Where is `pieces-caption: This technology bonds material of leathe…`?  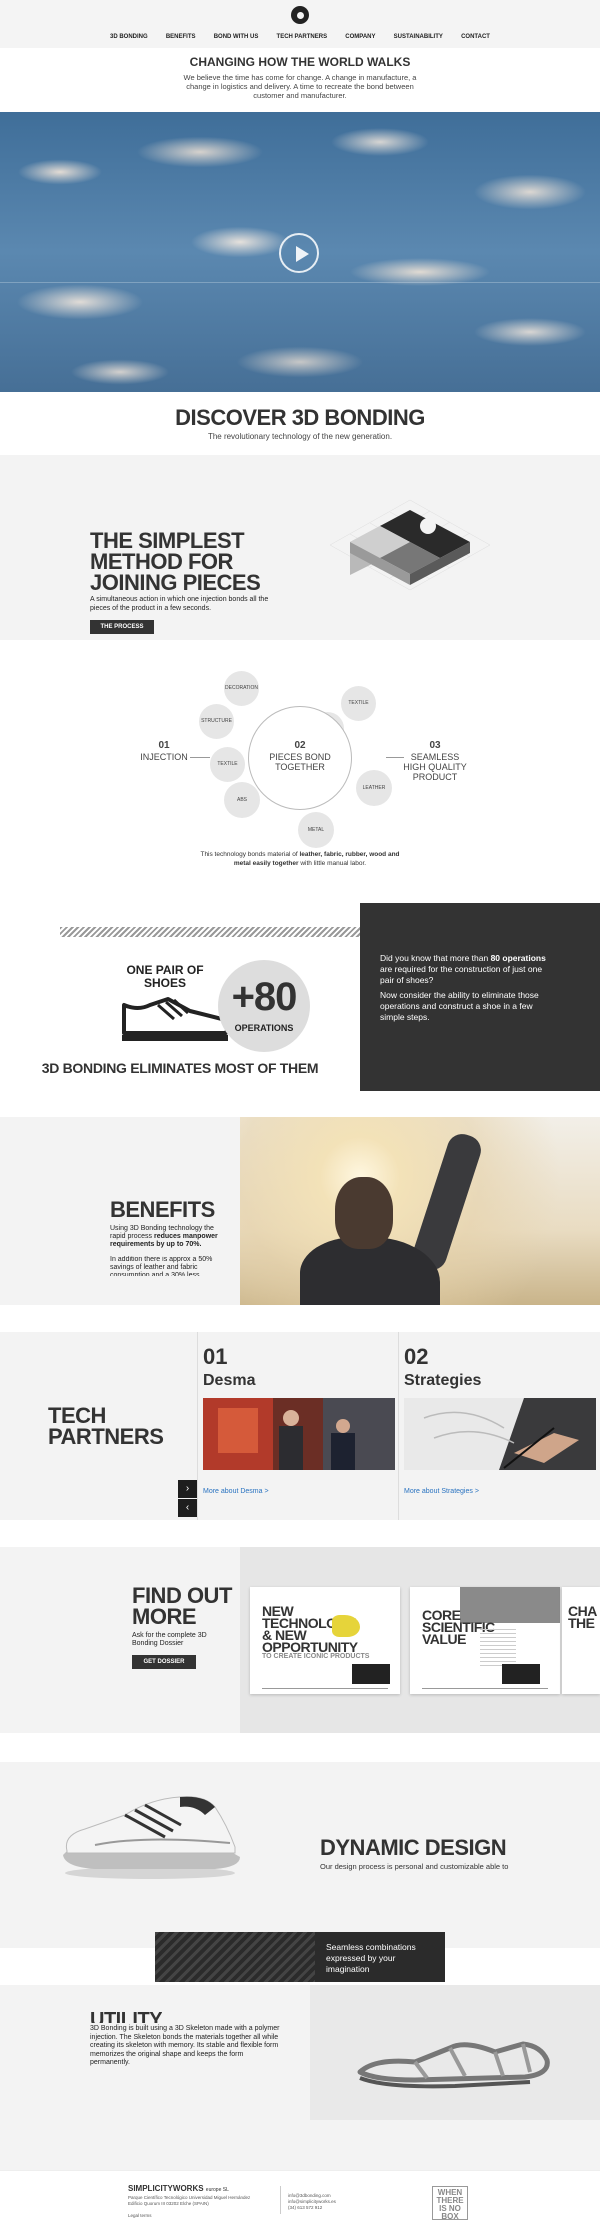
pieces-caption: This technology bonds material of leathe… is located at coordinates (300, 859).